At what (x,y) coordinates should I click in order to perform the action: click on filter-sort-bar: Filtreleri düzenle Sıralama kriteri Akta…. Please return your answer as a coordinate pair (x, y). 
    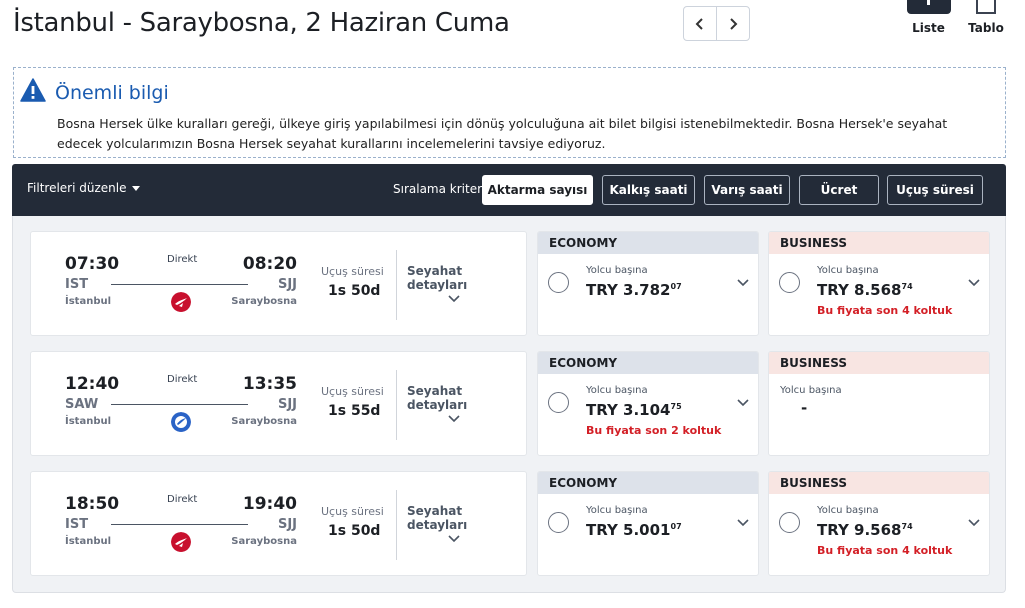
    Looking at the image, I should click on (509, 190).